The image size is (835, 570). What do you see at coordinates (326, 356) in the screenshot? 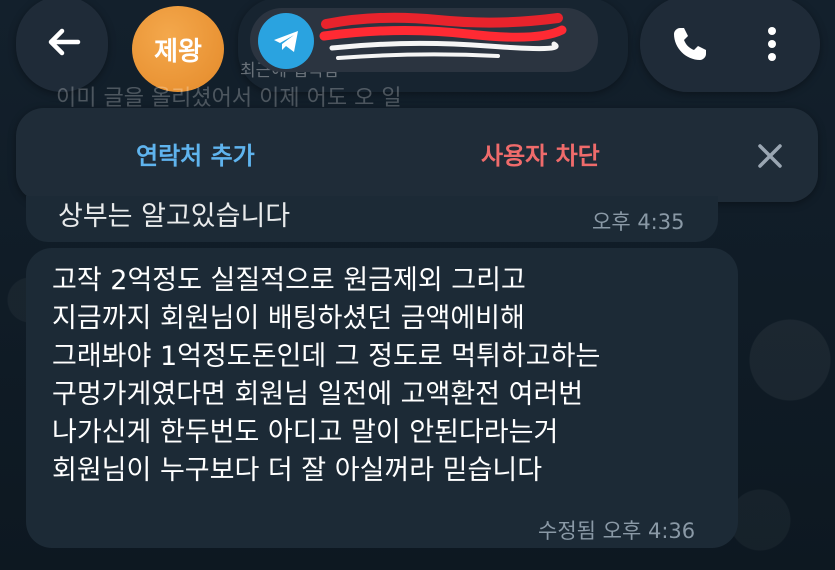
I see `message-line: 그래봐야 1억정도돈인데 그 정도로 먹튀하고하는` at bounding box center [326, 356].